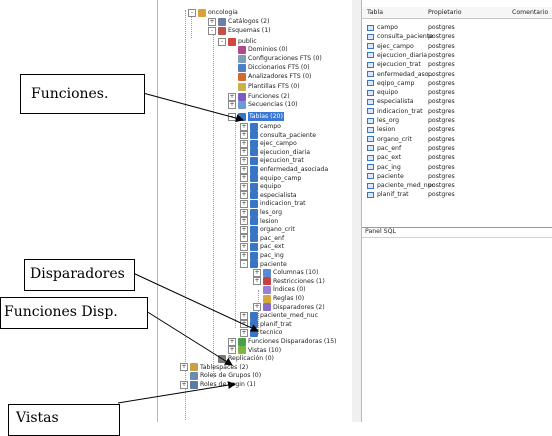 This screenshot has width=552, height=436. What do you see at coordinates (189, 338) in the screenshot?
I see `arrow-funciones-disp` at bounding box center [189, 338].